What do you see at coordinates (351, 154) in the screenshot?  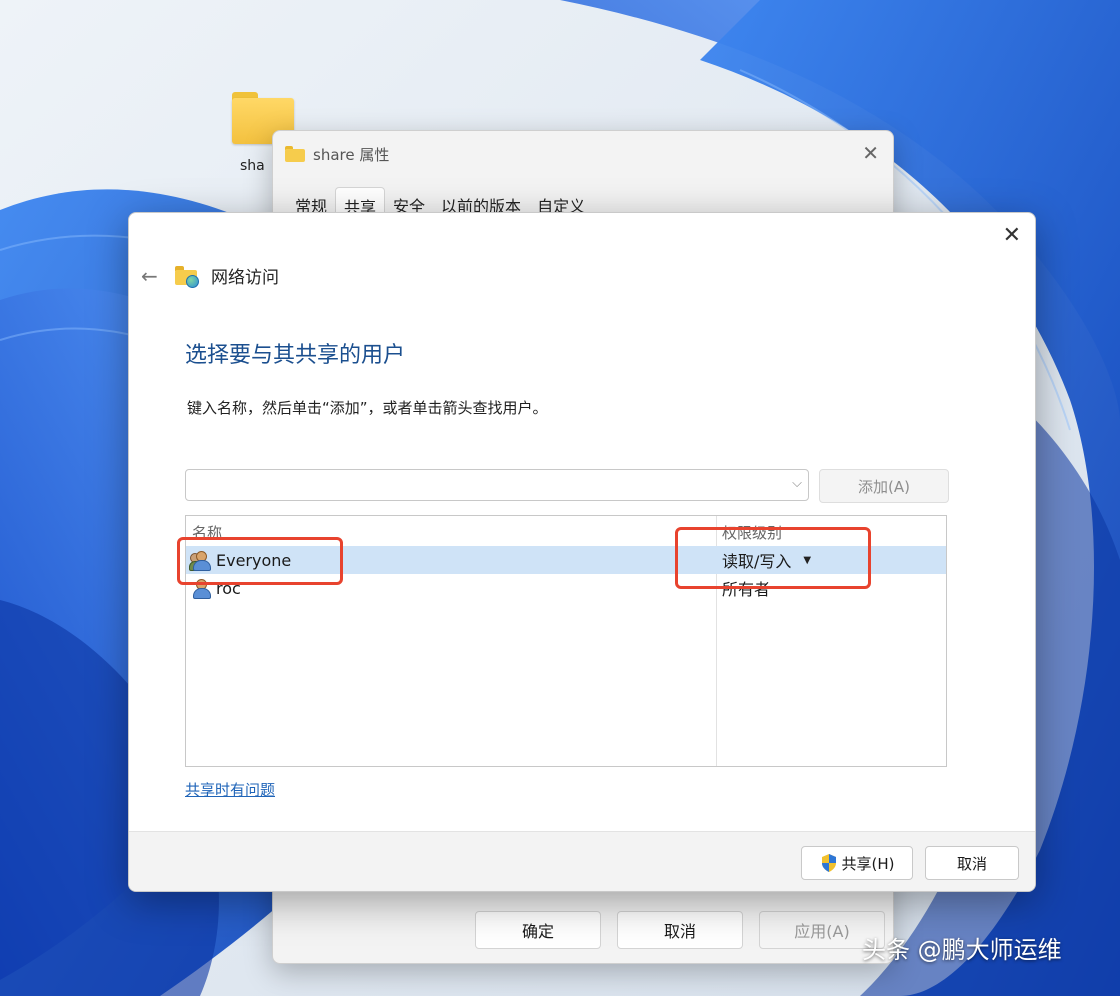 I see `properties-title: share 属性` at bounding box center [351, 154].